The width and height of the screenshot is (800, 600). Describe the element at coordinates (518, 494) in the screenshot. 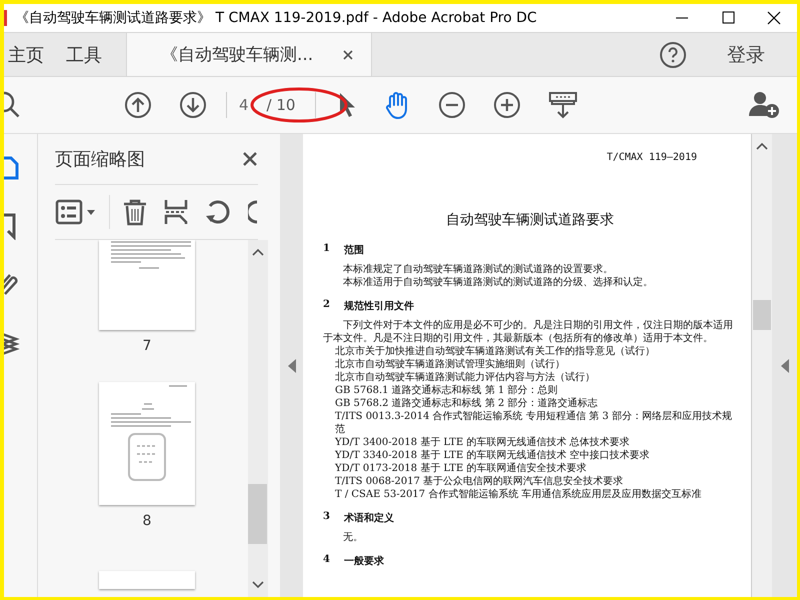

I see `reference-item: T / CSAE 53-2017 合作式智能运输系统 车用通信系统应用层及应用数据交互标准` at that location.